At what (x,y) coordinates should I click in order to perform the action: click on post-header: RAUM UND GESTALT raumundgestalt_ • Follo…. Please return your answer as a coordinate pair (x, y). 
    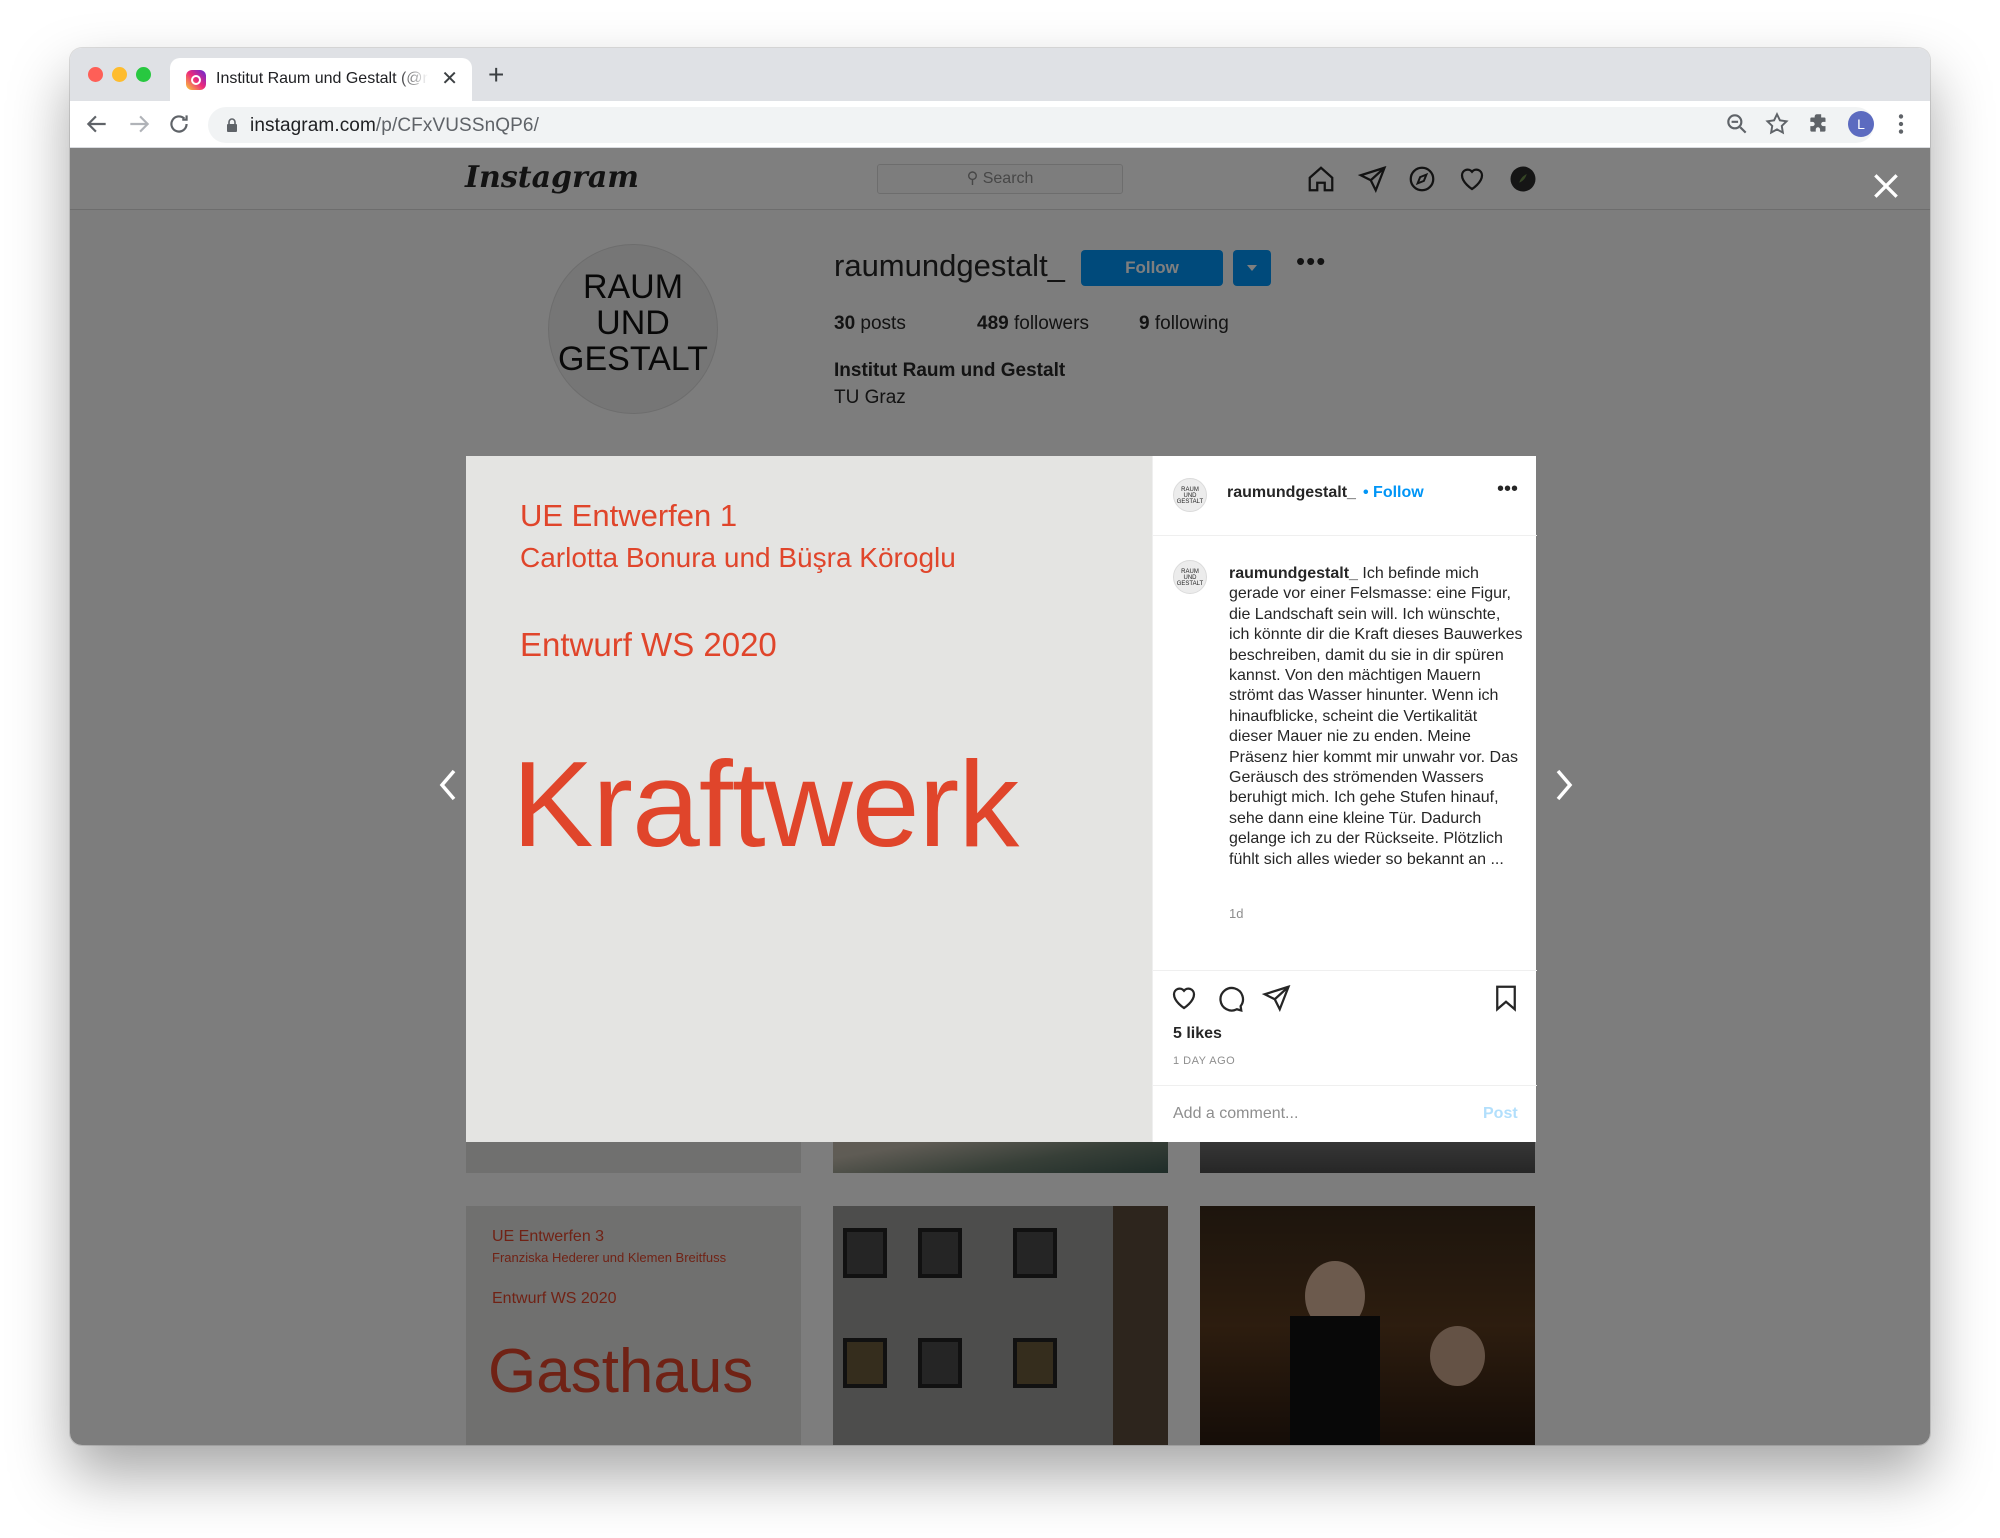
    Looking at the image, I should click on (1345, 496).